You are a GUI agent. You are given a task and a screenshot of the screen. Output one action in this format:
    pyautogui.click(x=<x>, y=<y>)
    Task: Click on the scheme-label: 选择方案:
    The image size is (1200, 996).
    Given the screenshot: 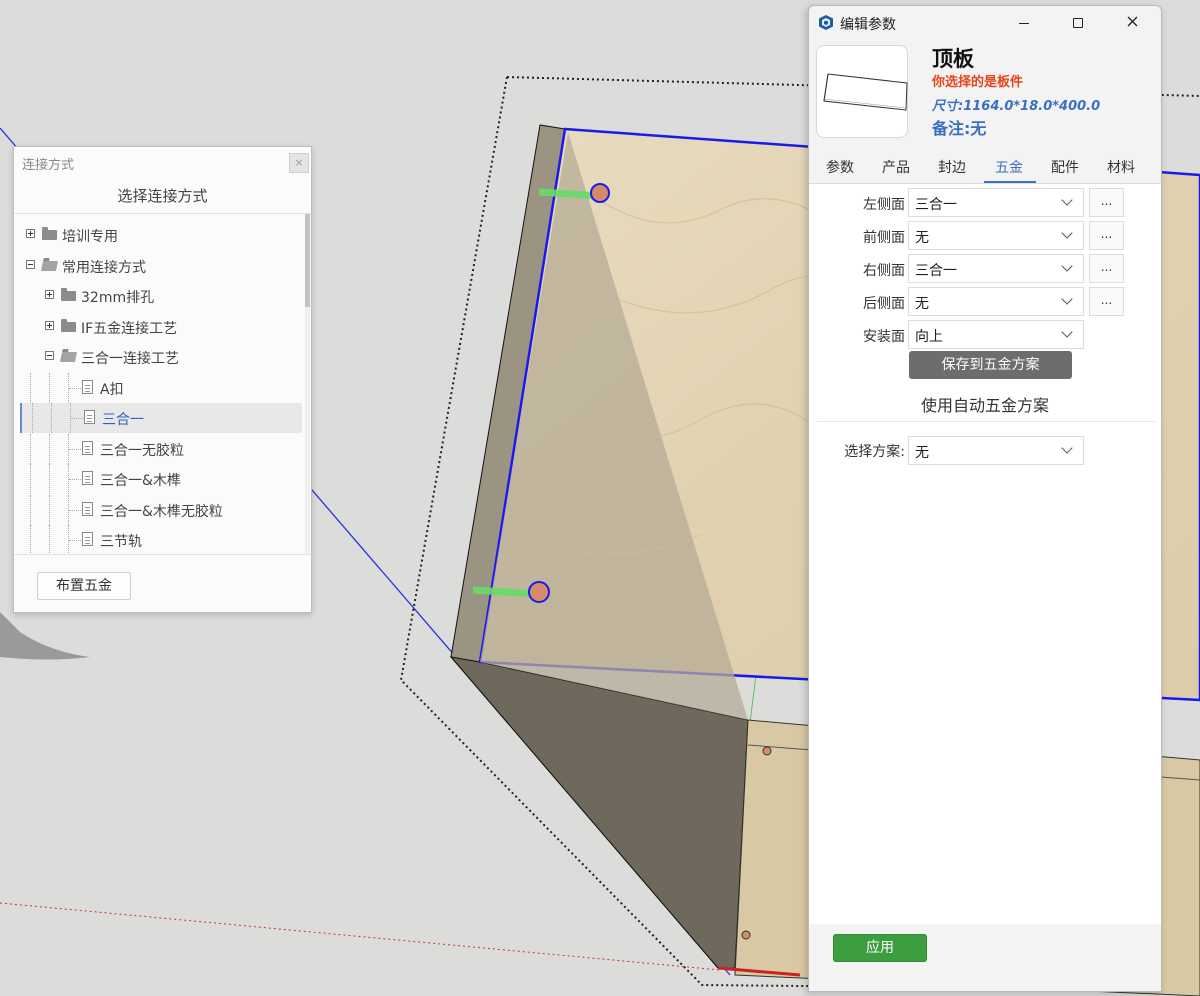 What is the action you would take?
    pyautogui.click(x=874, y=452)
    